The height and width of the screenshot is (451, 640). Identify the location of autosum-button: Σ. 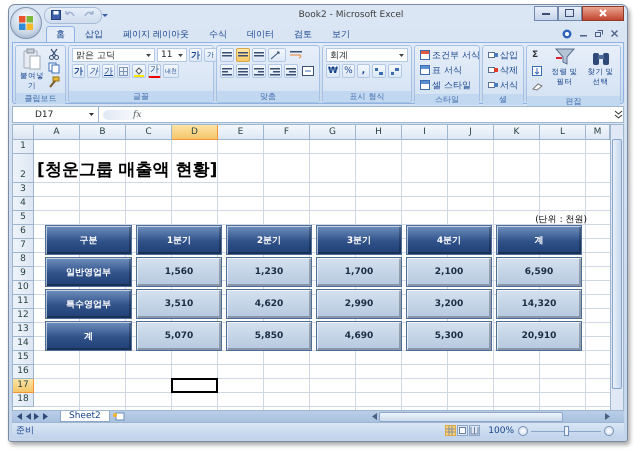
(537, 55).